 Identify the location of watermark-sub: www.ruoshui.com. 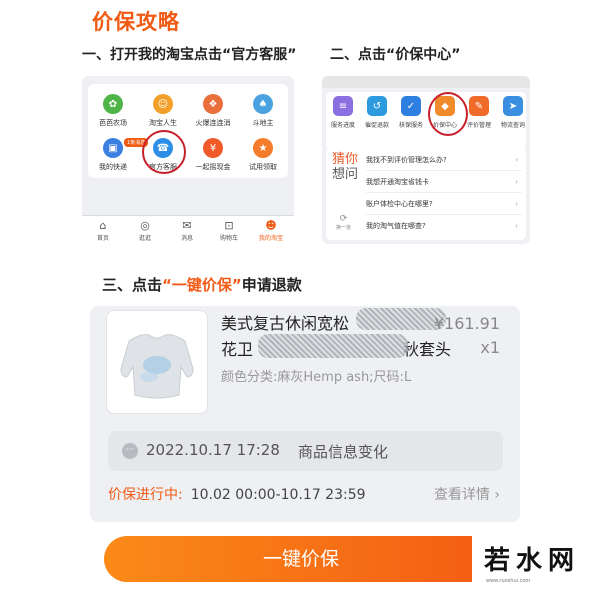
(508, 581).